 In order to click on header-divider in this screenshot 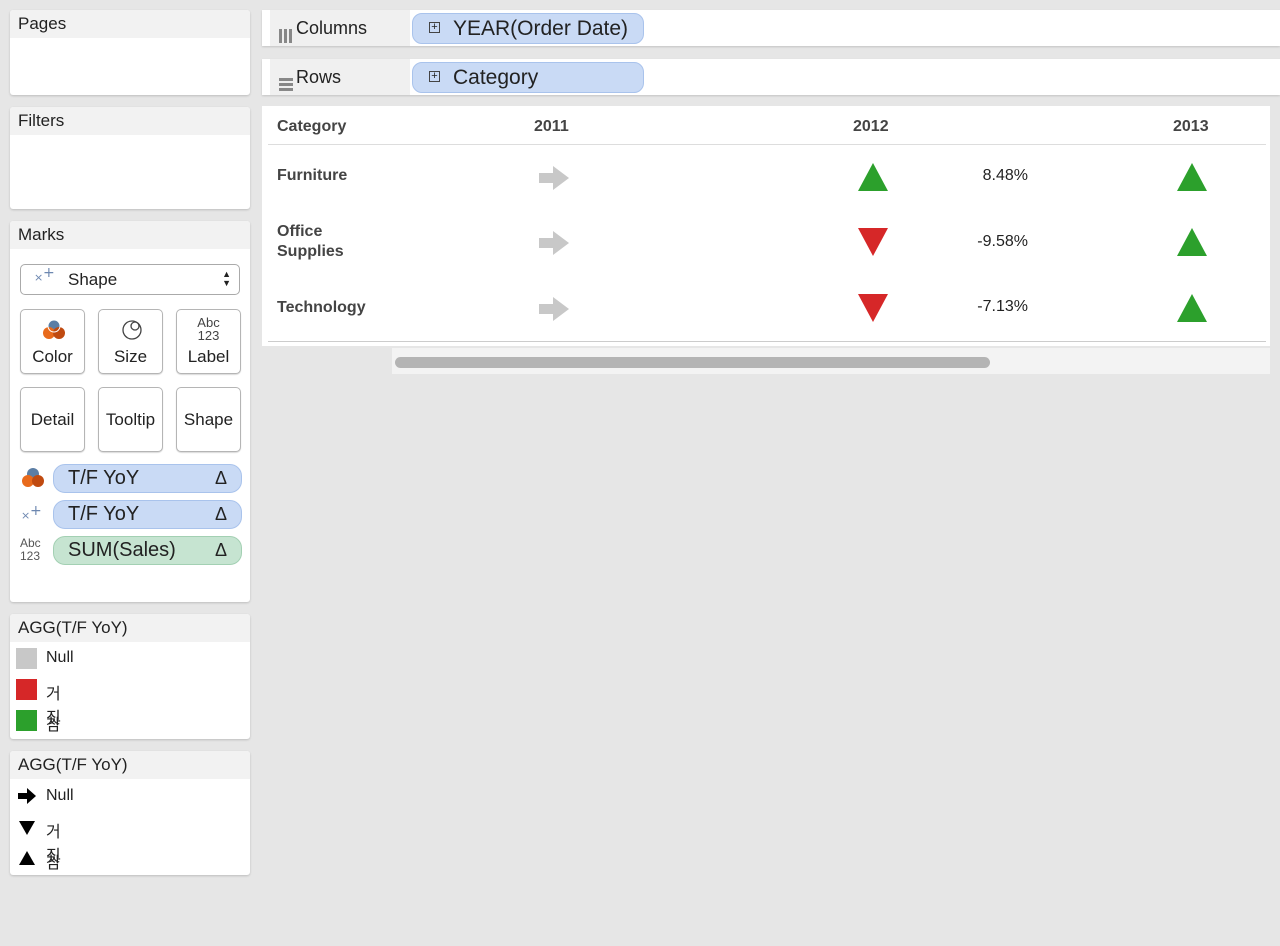, I will do `click(767, 144)`.